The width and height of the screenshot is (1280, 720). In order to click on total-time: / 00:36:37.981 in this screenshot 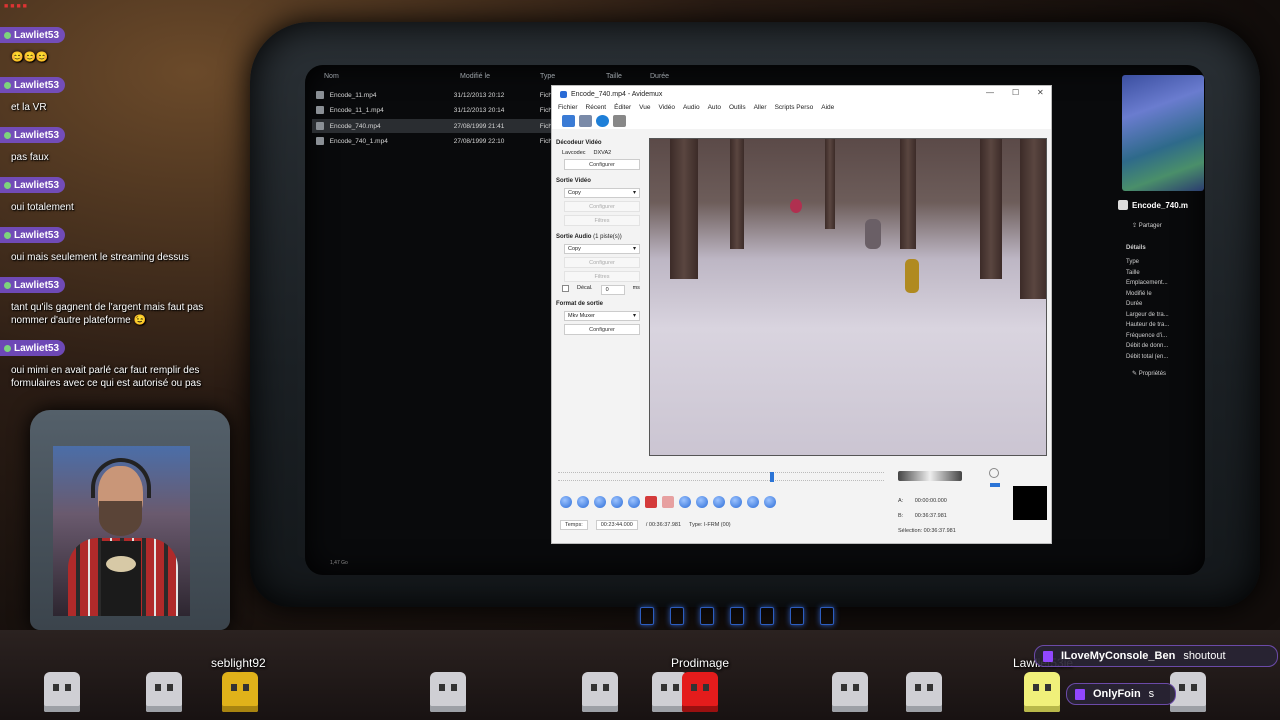, I will do `click(663, 525)`.